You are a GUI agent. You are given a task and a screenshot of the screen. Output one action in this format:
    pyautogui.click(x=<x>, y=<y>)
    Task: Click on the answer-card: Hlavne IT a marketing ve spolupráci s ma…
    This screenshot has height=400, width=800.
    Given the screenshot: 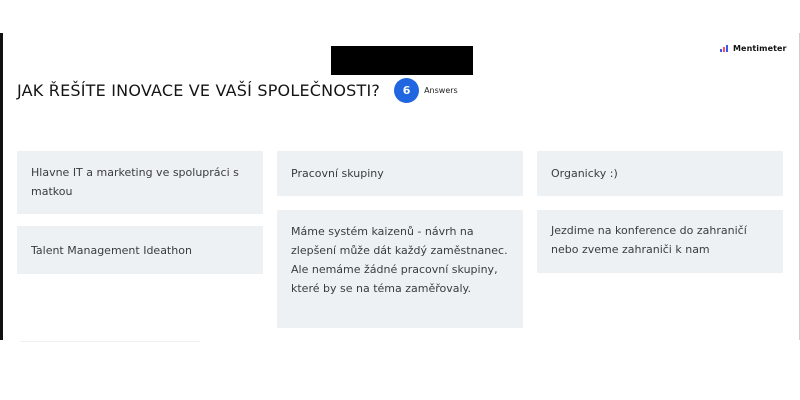 What is the action you would take?
    pyautogui.click(x=140, y=182)
    